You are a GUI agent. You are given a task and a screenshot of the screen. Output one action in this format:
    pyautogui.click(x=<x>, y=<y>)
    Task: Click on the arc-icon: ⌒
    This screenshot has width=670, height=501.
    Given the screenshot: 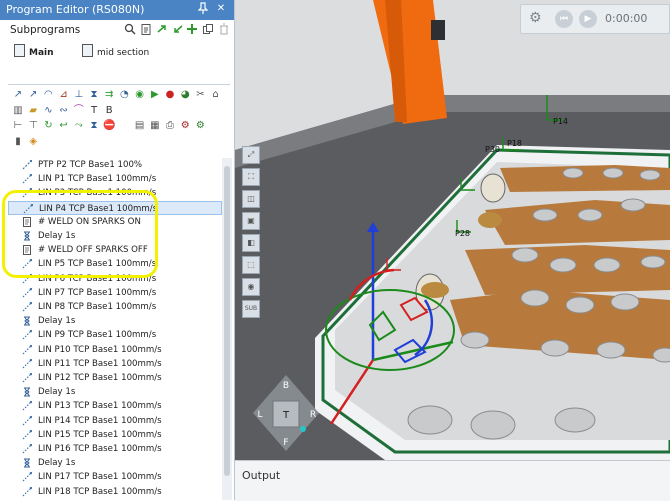 What is the action you would take?
    pyautogui.click(x=79, y=111)
    